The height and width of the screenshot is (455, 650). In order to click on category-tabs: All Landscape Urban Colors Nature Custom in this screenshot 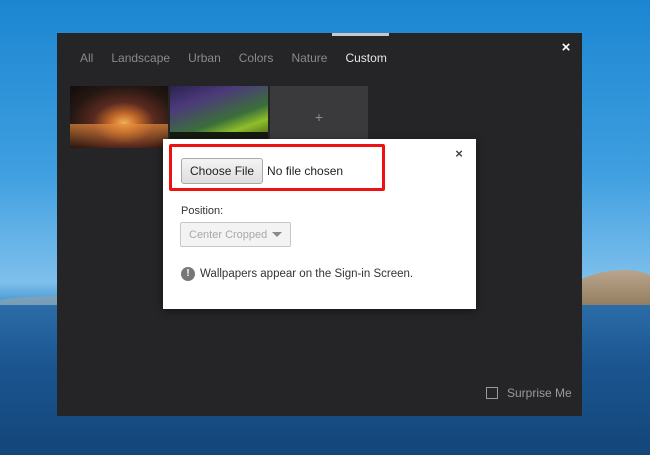, I will do `click(242, 58)`.